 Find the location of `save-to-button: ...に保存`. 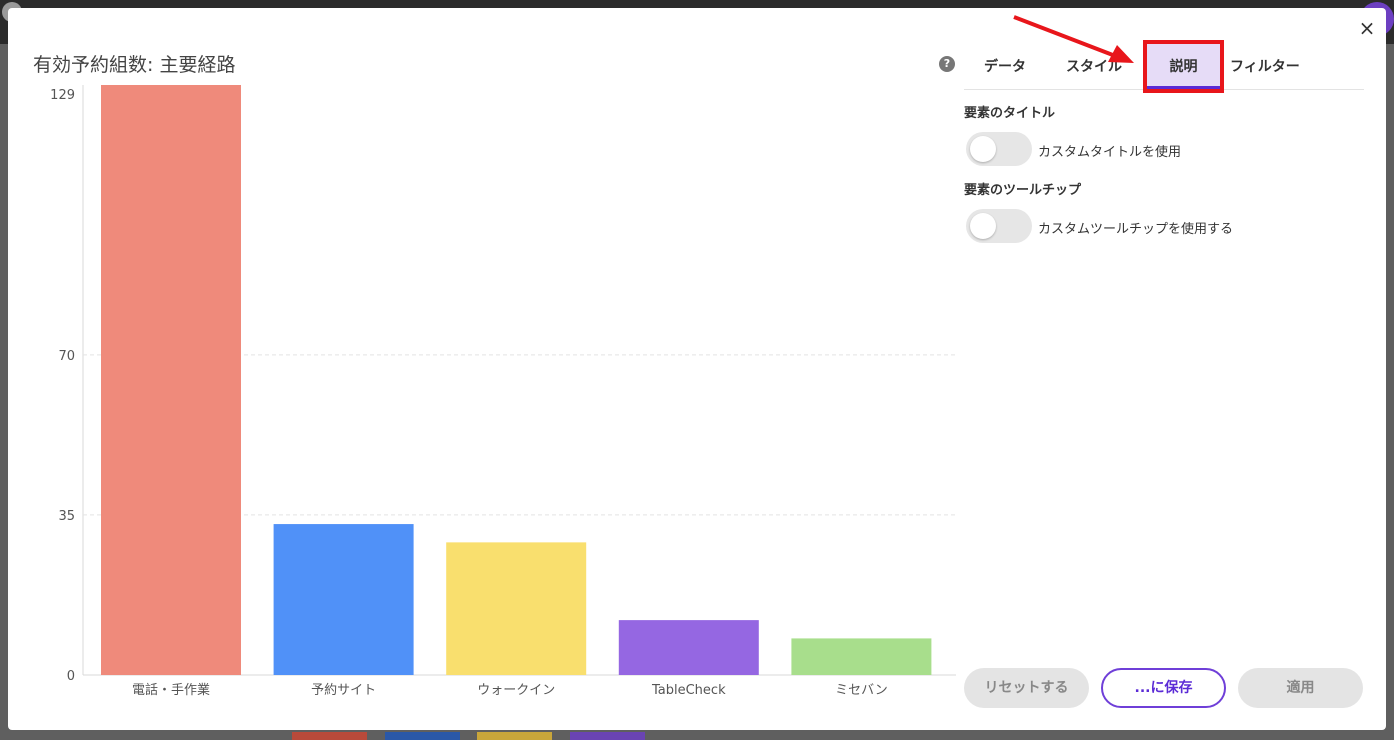

save-to-button: ...に保存 is located at coordinates (1163, 688).